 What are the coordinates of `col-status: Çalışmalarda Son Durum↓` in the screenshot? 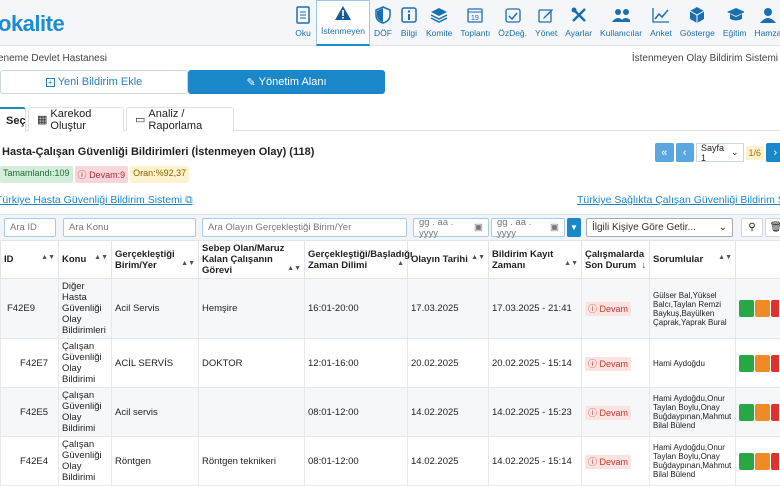 It's located at (616, 260).